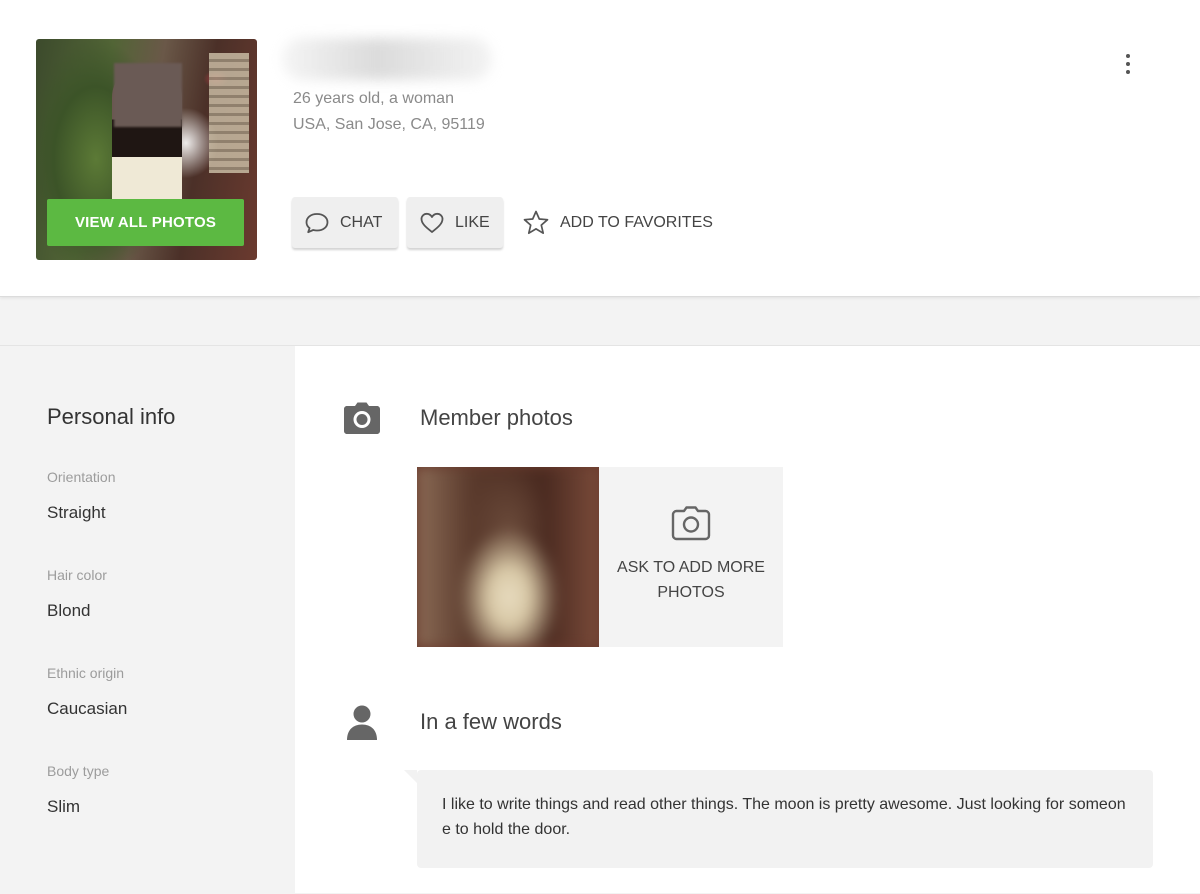 The height and width of the screenshot is (894, 1200). I want to click on chat-button-label: CHAT, so click(361, 222).